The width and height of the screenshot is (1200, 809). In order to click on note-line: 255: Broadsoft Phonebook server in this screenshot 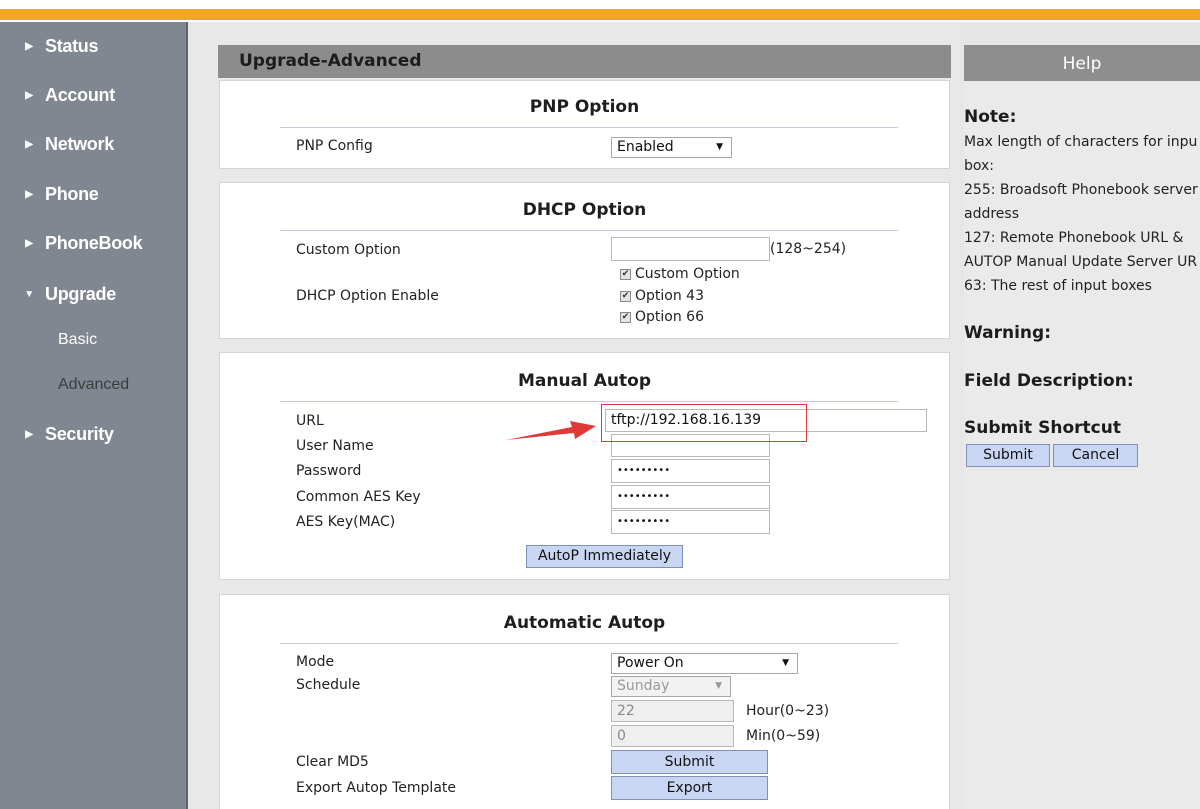, I will do `click(1081, 190)`.